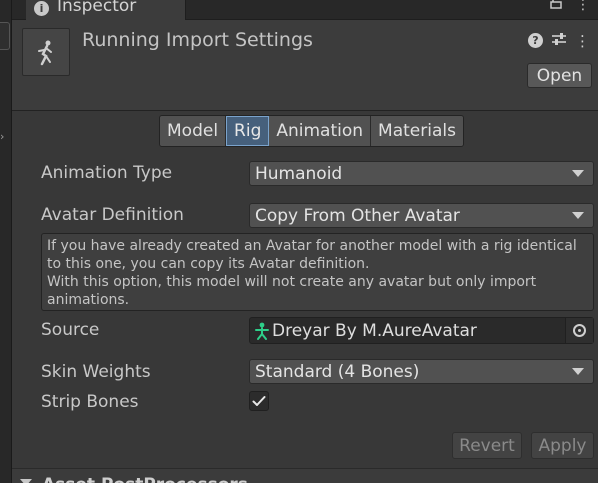  I want to click on source-value: Dreyar By M.AureAvatar, so click(374, 330).